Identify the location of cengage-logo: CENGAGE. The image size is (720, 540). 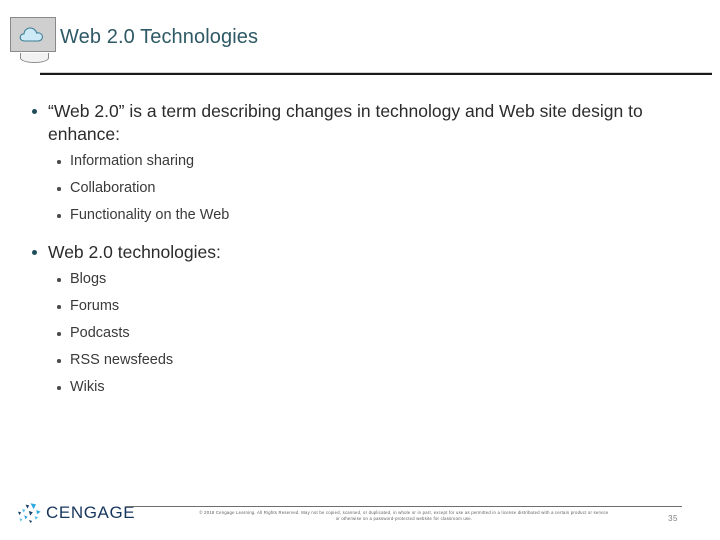
(75, 513).